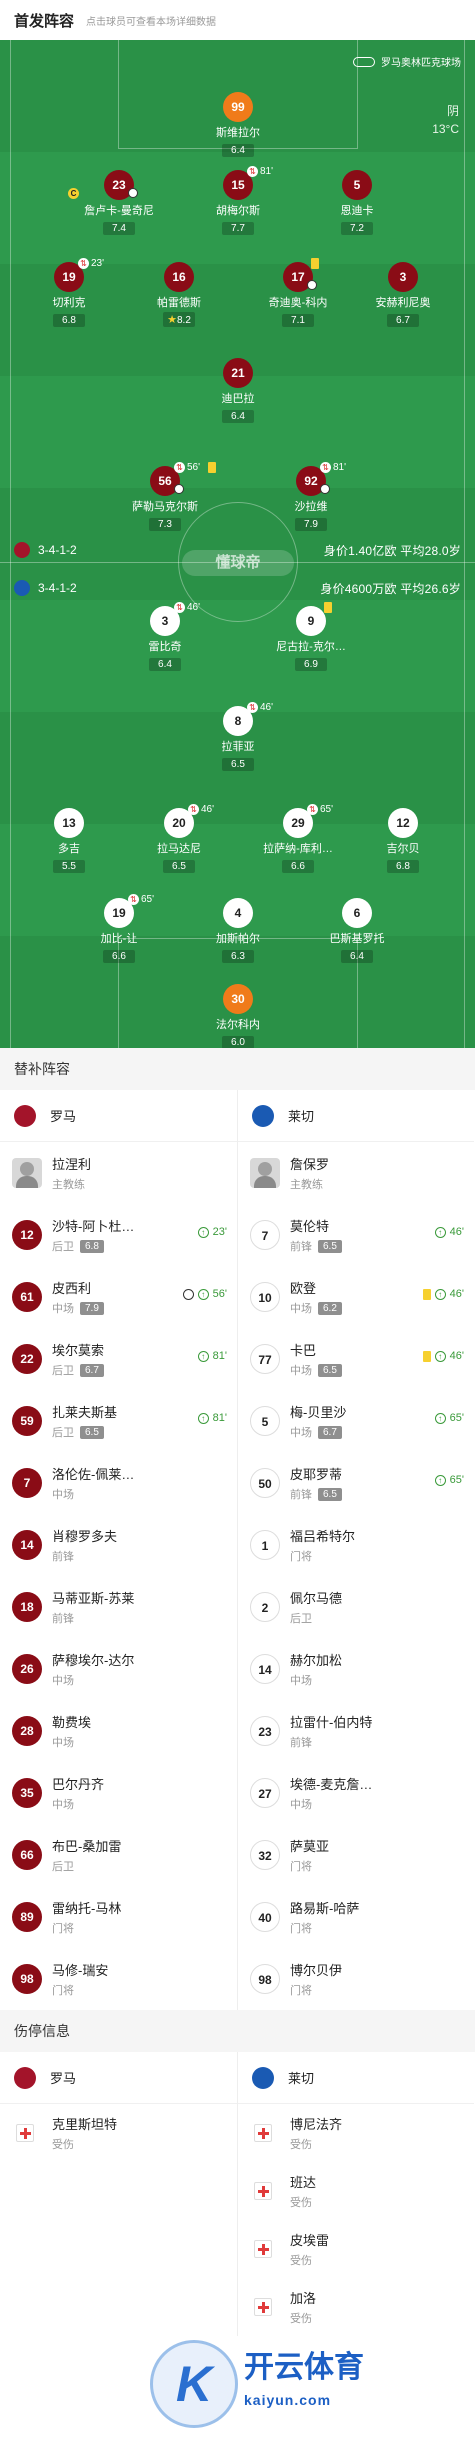 This screenshot has width=475, height=2445. What do you see at coordinates (238, 939) in the screenshot?
I see `player-name: 加斯帕尔` at bounding box center [238, 939].